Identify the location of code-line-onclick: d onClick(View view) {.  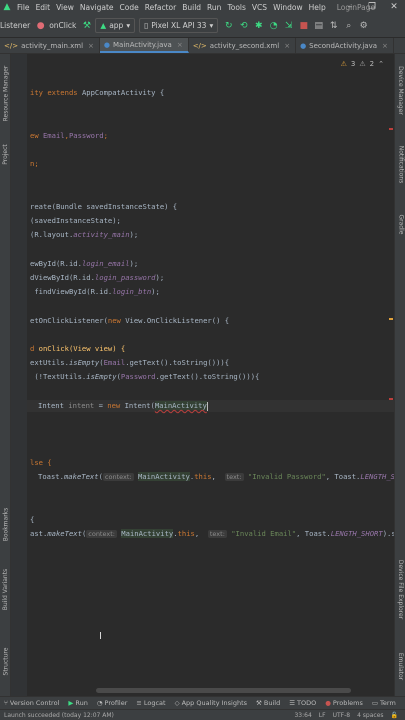
(78, 348).